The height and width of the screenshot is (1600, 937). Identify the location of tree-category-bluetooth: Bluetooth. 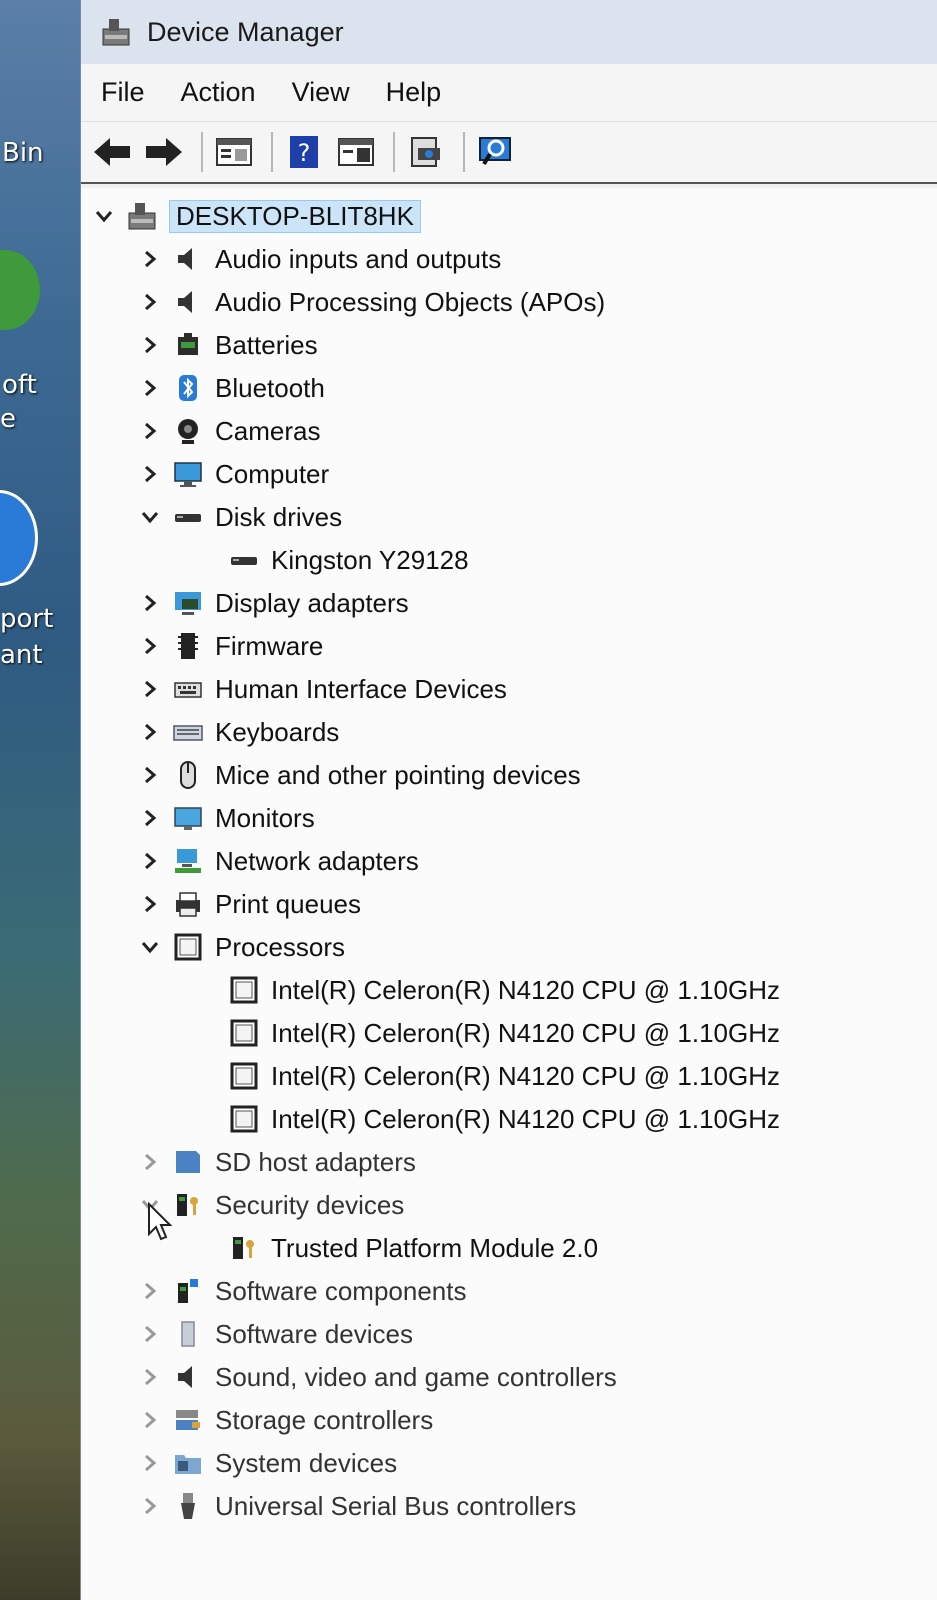
(231, 388).